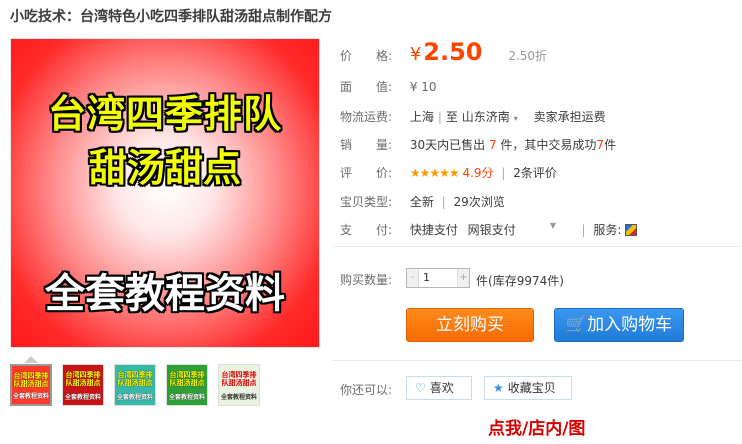  I want to click on bottom-promo-text: 点我/店内/图, so click(536, 426).